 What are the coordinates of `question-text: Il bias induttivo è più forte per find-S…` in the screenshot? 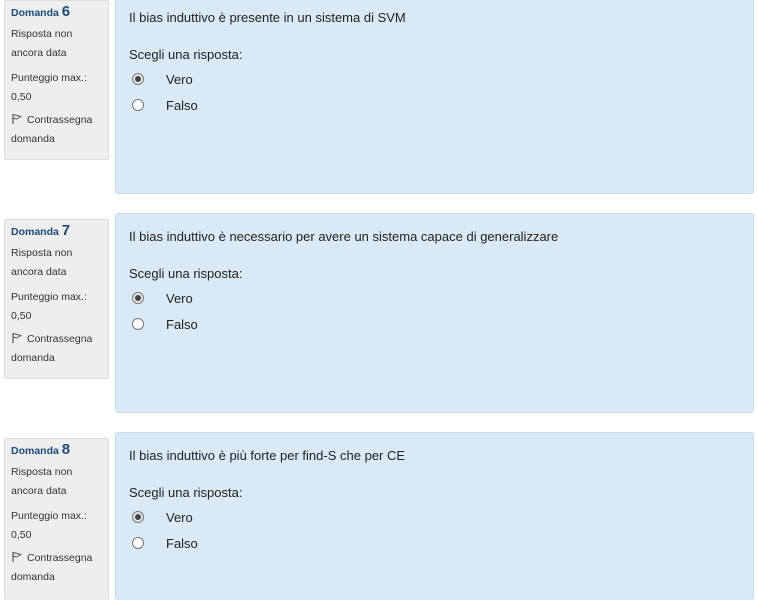 It's located at (267, 455).